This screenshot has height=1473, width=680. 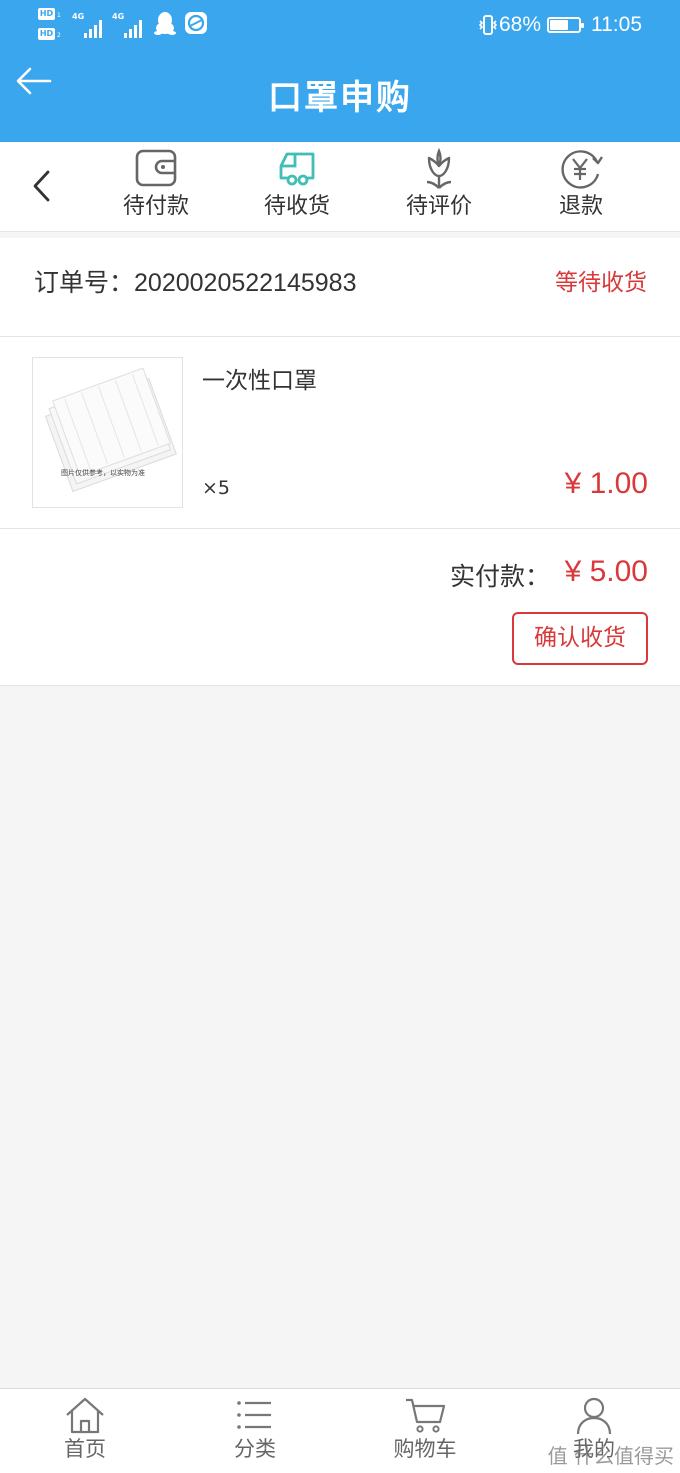 I want to click on nav-label: 购物车, so click(x=425, y=1449).